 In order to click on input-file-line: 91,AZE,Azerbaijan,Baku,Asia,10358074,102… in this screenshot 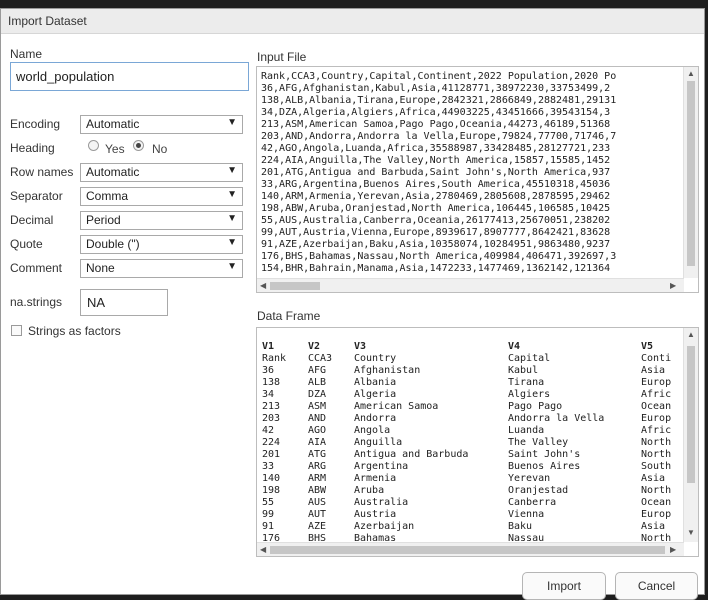, I will do `click(436, 244)`.